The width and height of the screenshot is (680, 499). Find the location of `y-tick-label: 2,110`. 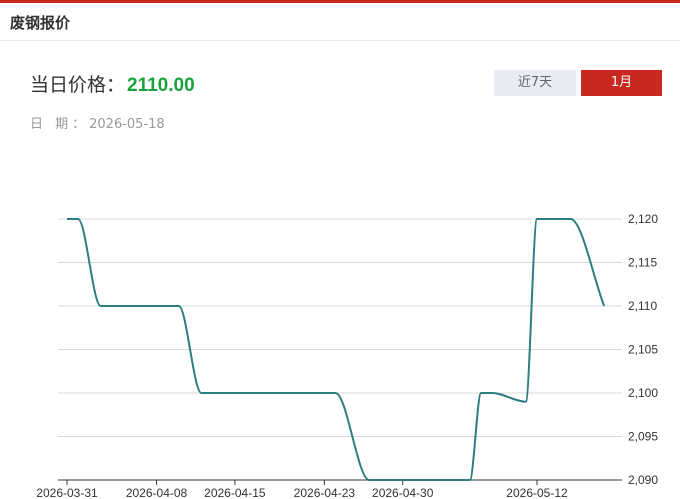

y-tick-label: 2,110 is located at coordinates (642, 306).